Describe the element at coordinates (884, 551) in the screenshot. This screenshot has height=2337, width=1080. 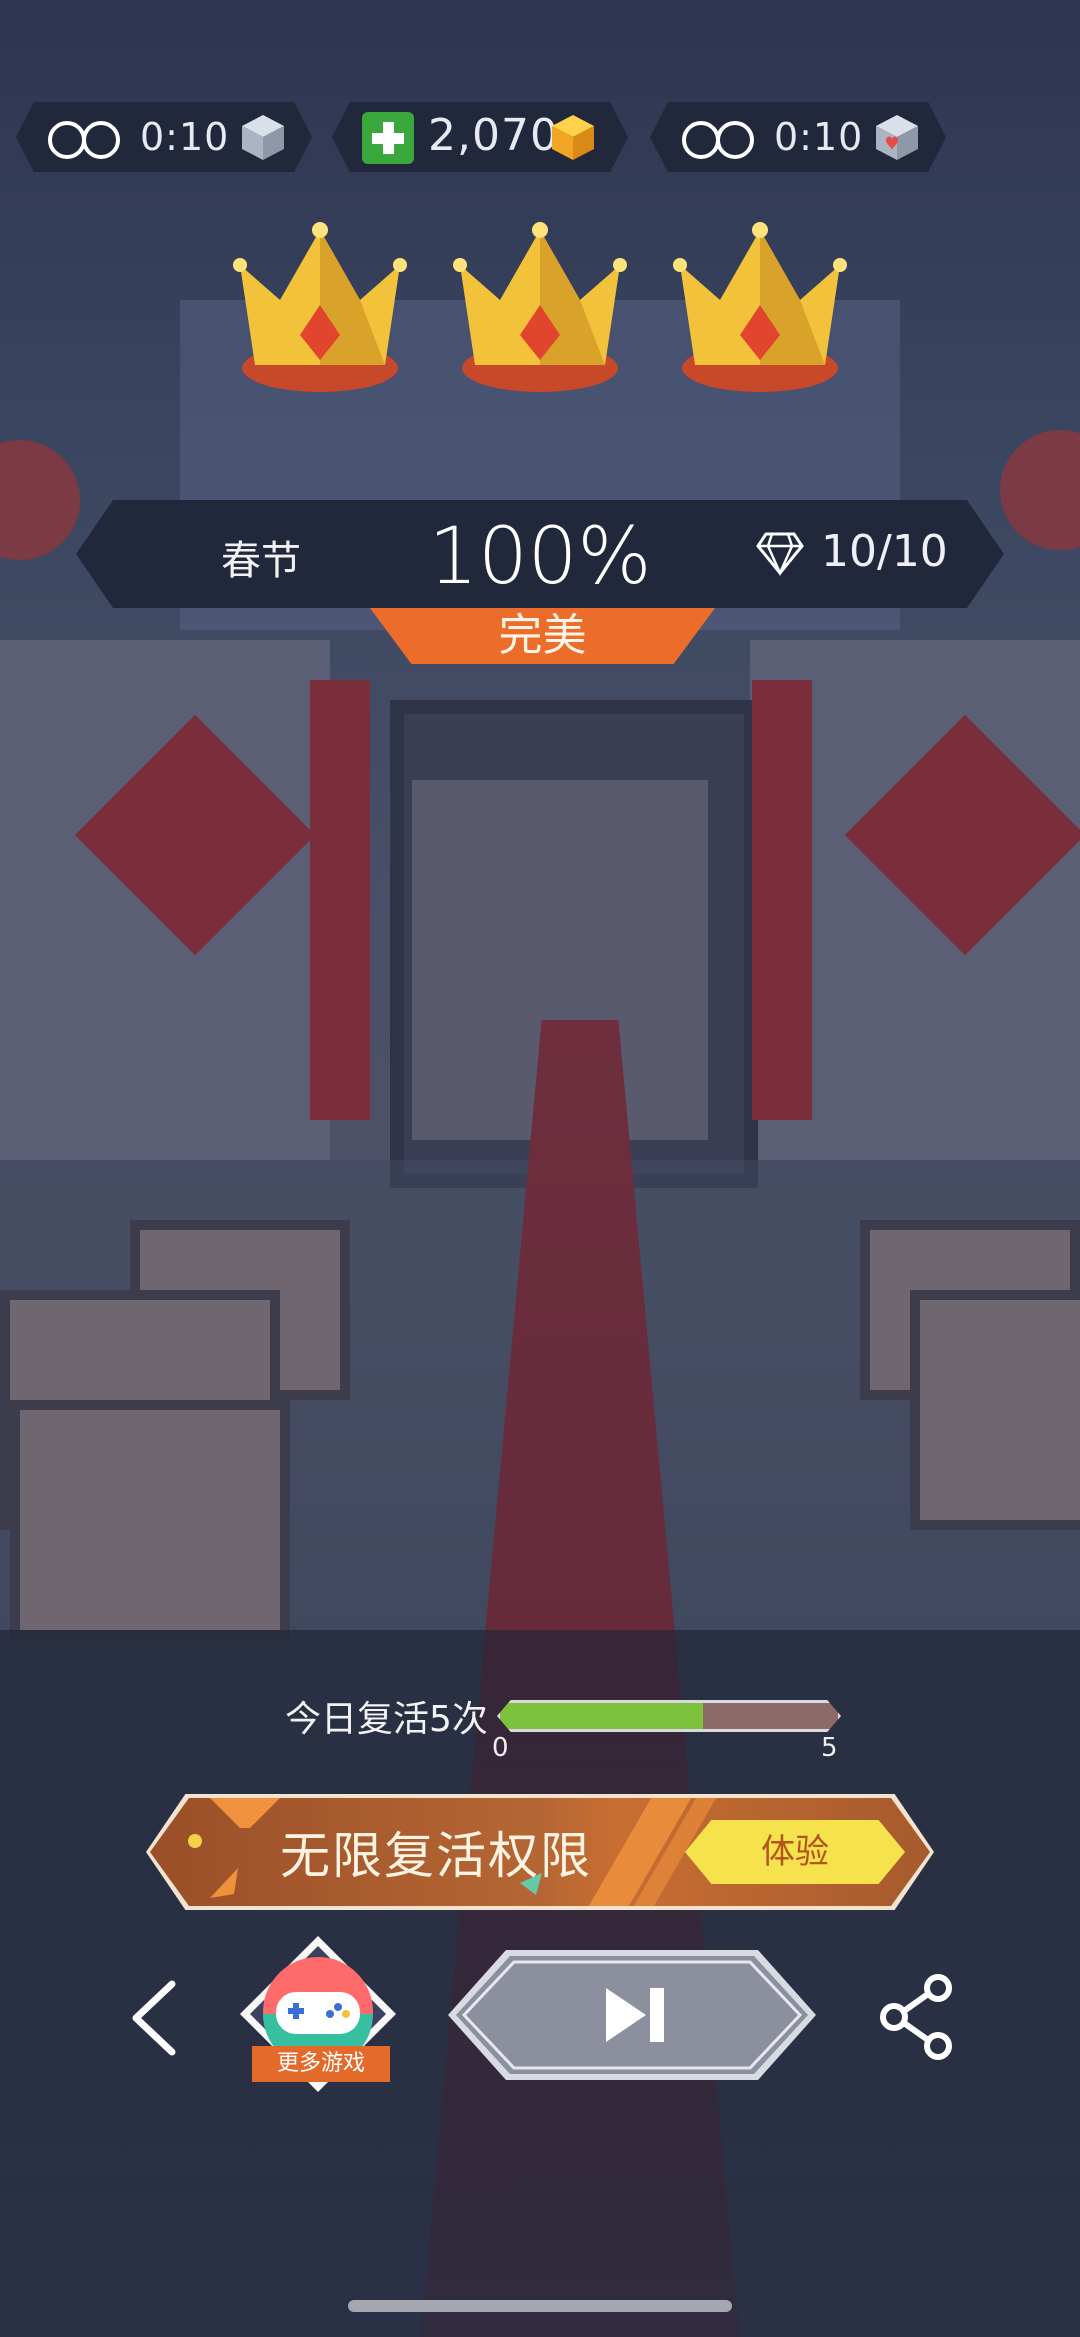
I see `gems-collected: 10/10` at that location.